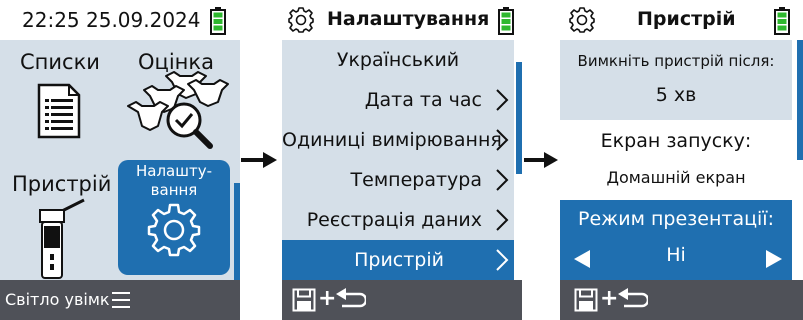 The width and height of the screenshot is (803, 320). I want to click on startup-screen-setting: Екран запуску: Домашній екран, so click(676, 160).